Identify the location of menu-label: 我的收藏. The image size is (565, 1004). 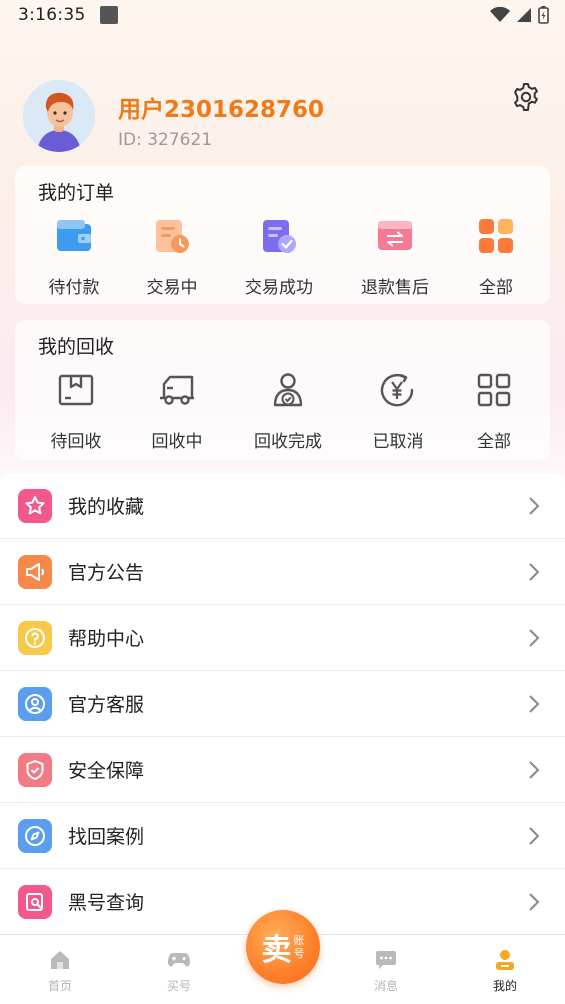
(106, 507).